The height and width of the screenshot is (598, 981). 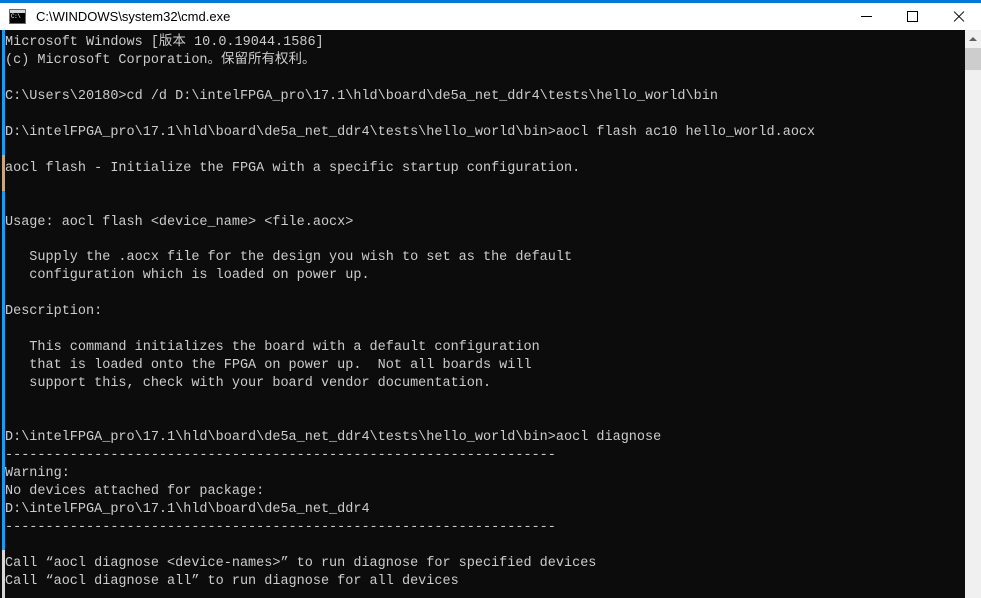 What do you see at coordinates (3, 574) in the screenshot?
I see `left-edge-strip-lower` at bounding box center [3, 574].